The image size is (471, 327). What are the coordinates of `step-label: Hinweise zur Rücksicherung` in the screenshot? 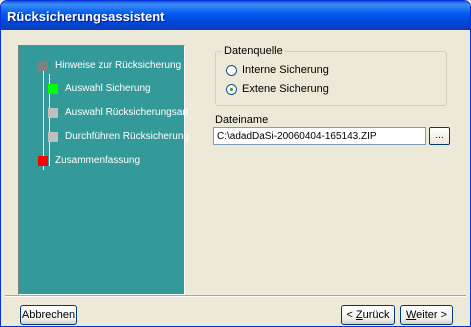 It's located at (118, 65).